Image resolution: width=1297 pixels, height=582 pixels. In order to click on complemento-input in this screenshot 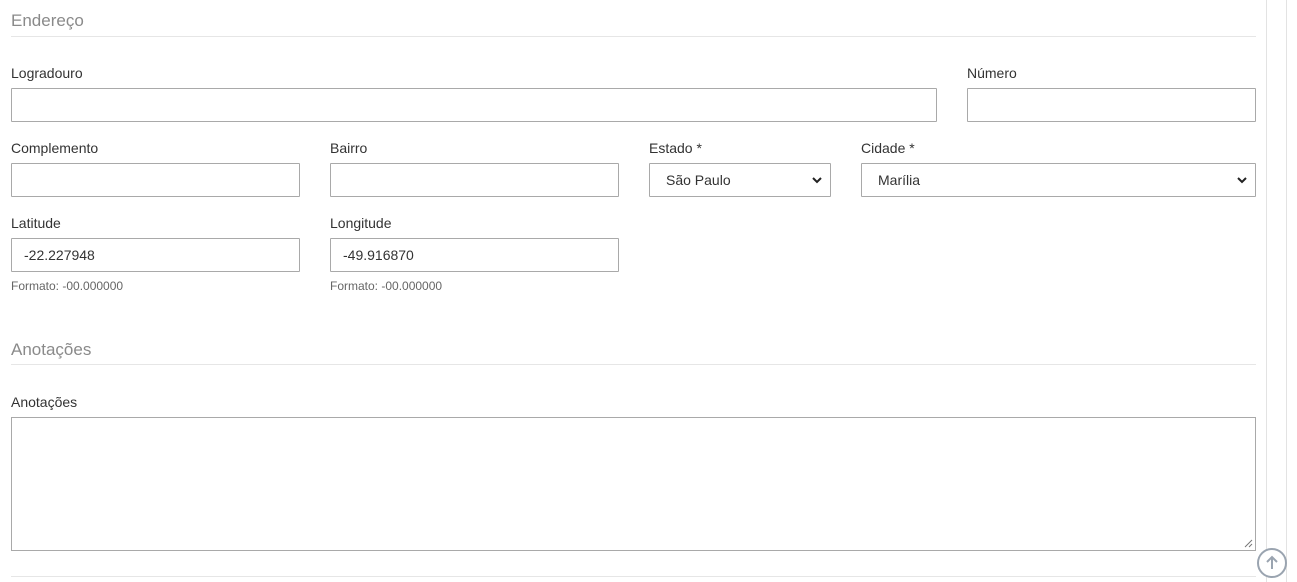, I will do `click(155, 180)`.